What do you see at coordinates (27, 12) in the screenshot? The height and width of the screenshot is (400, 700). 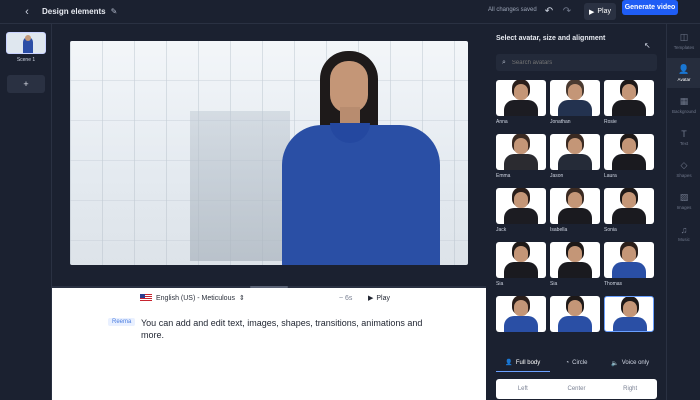 I see `back-arrow-icon: ‹` at bounding box center [27, 12].